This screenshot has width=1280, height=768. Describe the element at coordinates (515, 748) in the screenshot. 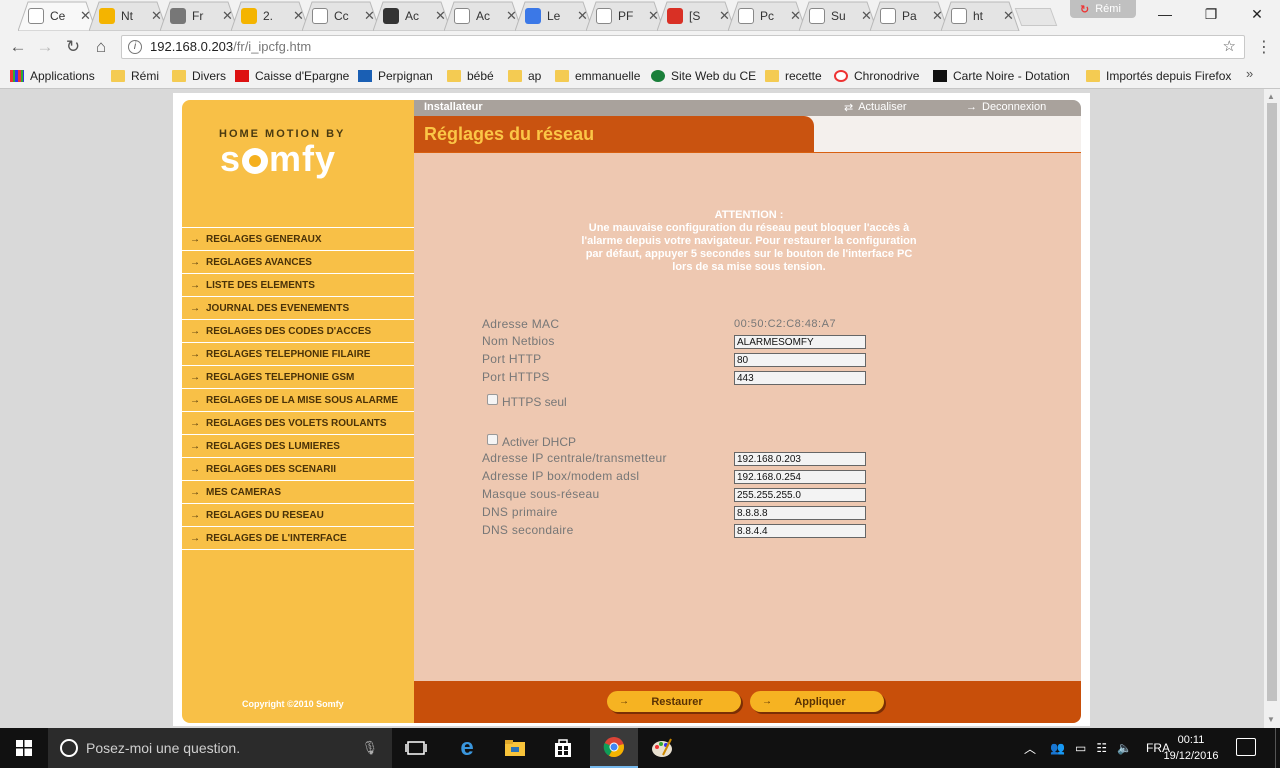

I see `file-explorer-button` at that location.